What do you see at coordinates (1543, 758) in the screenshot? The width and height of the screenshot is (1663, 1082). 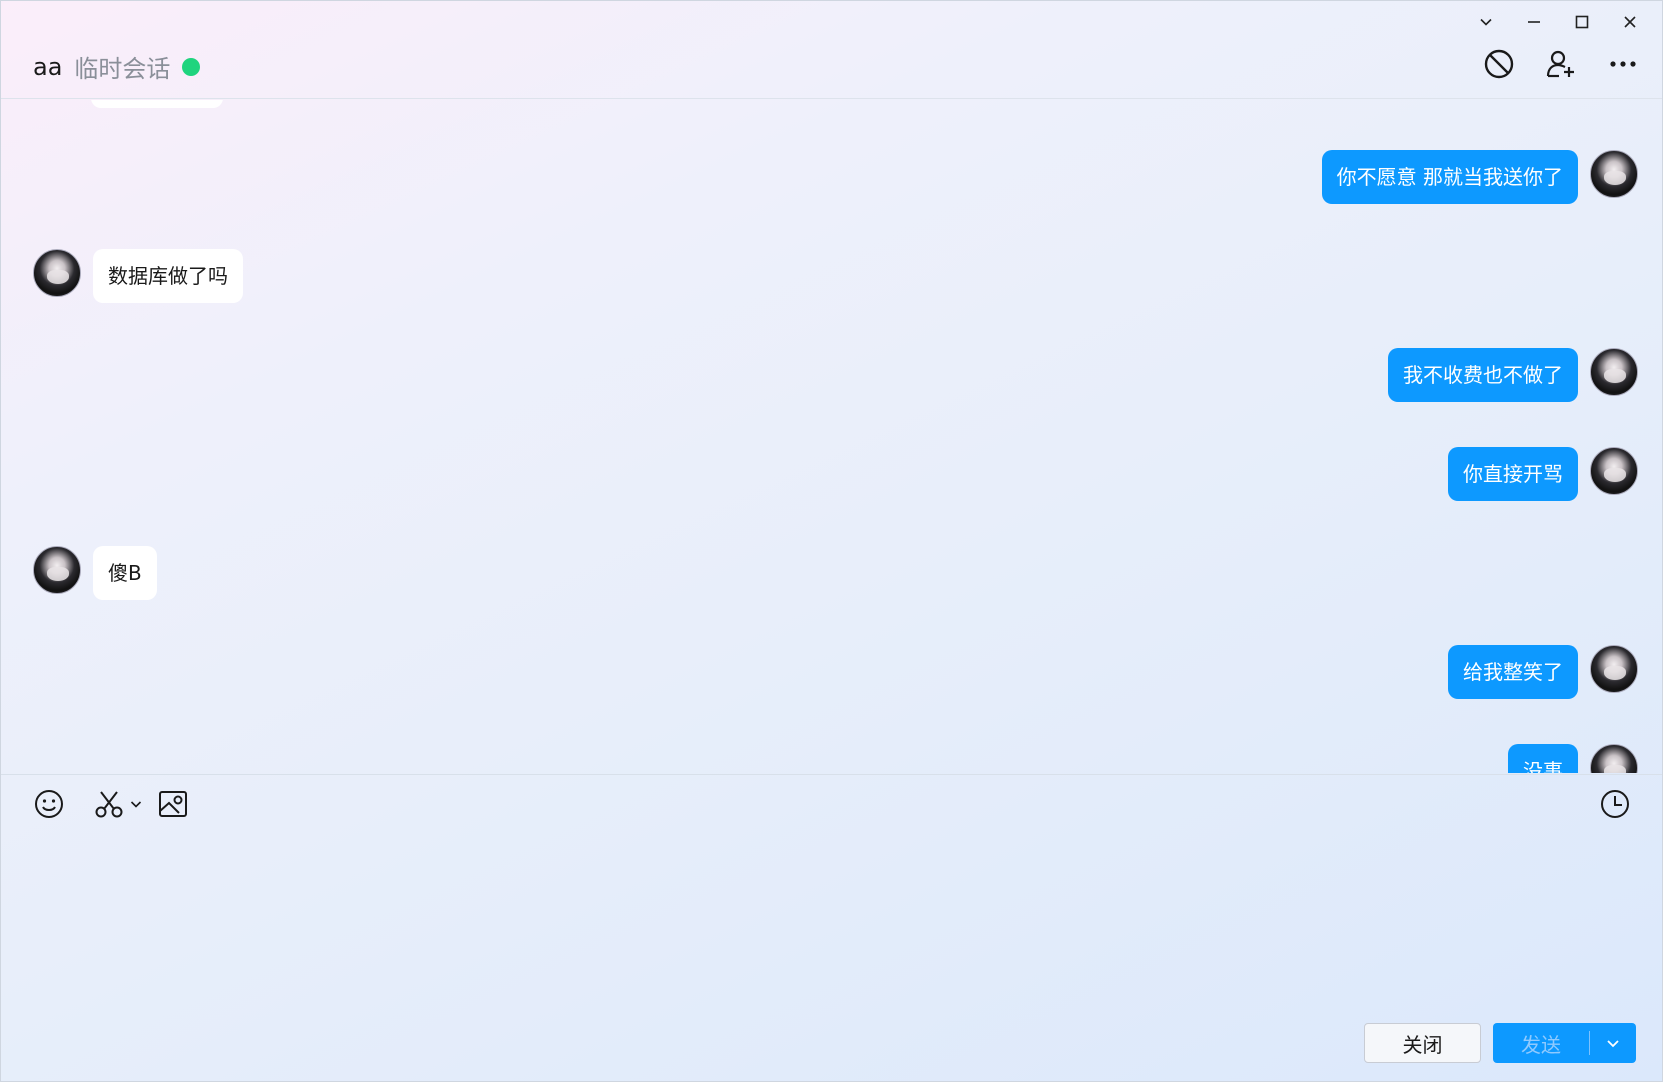 I see `message-bubble: 没事` at bounding box center [1543, 758].